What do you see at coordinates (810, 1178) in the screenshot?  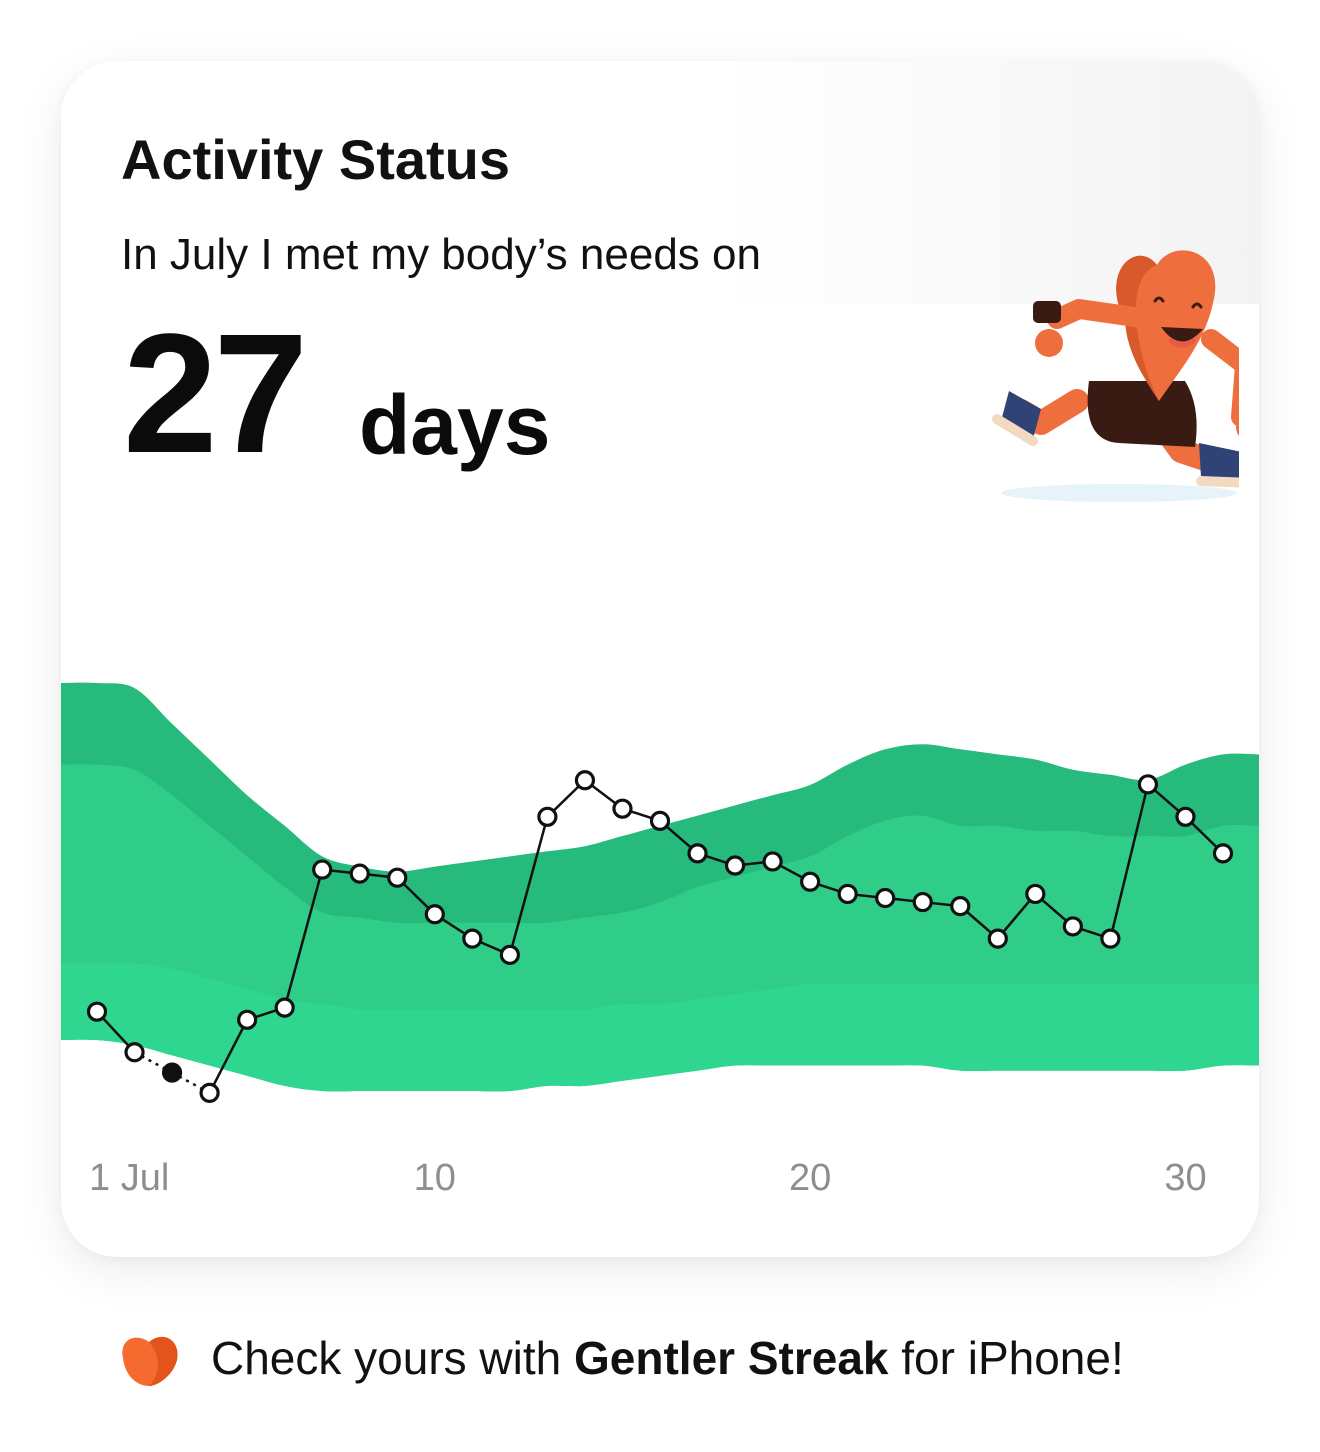 I see `x-tick-label: 20` at bounding box center [810, 1178].